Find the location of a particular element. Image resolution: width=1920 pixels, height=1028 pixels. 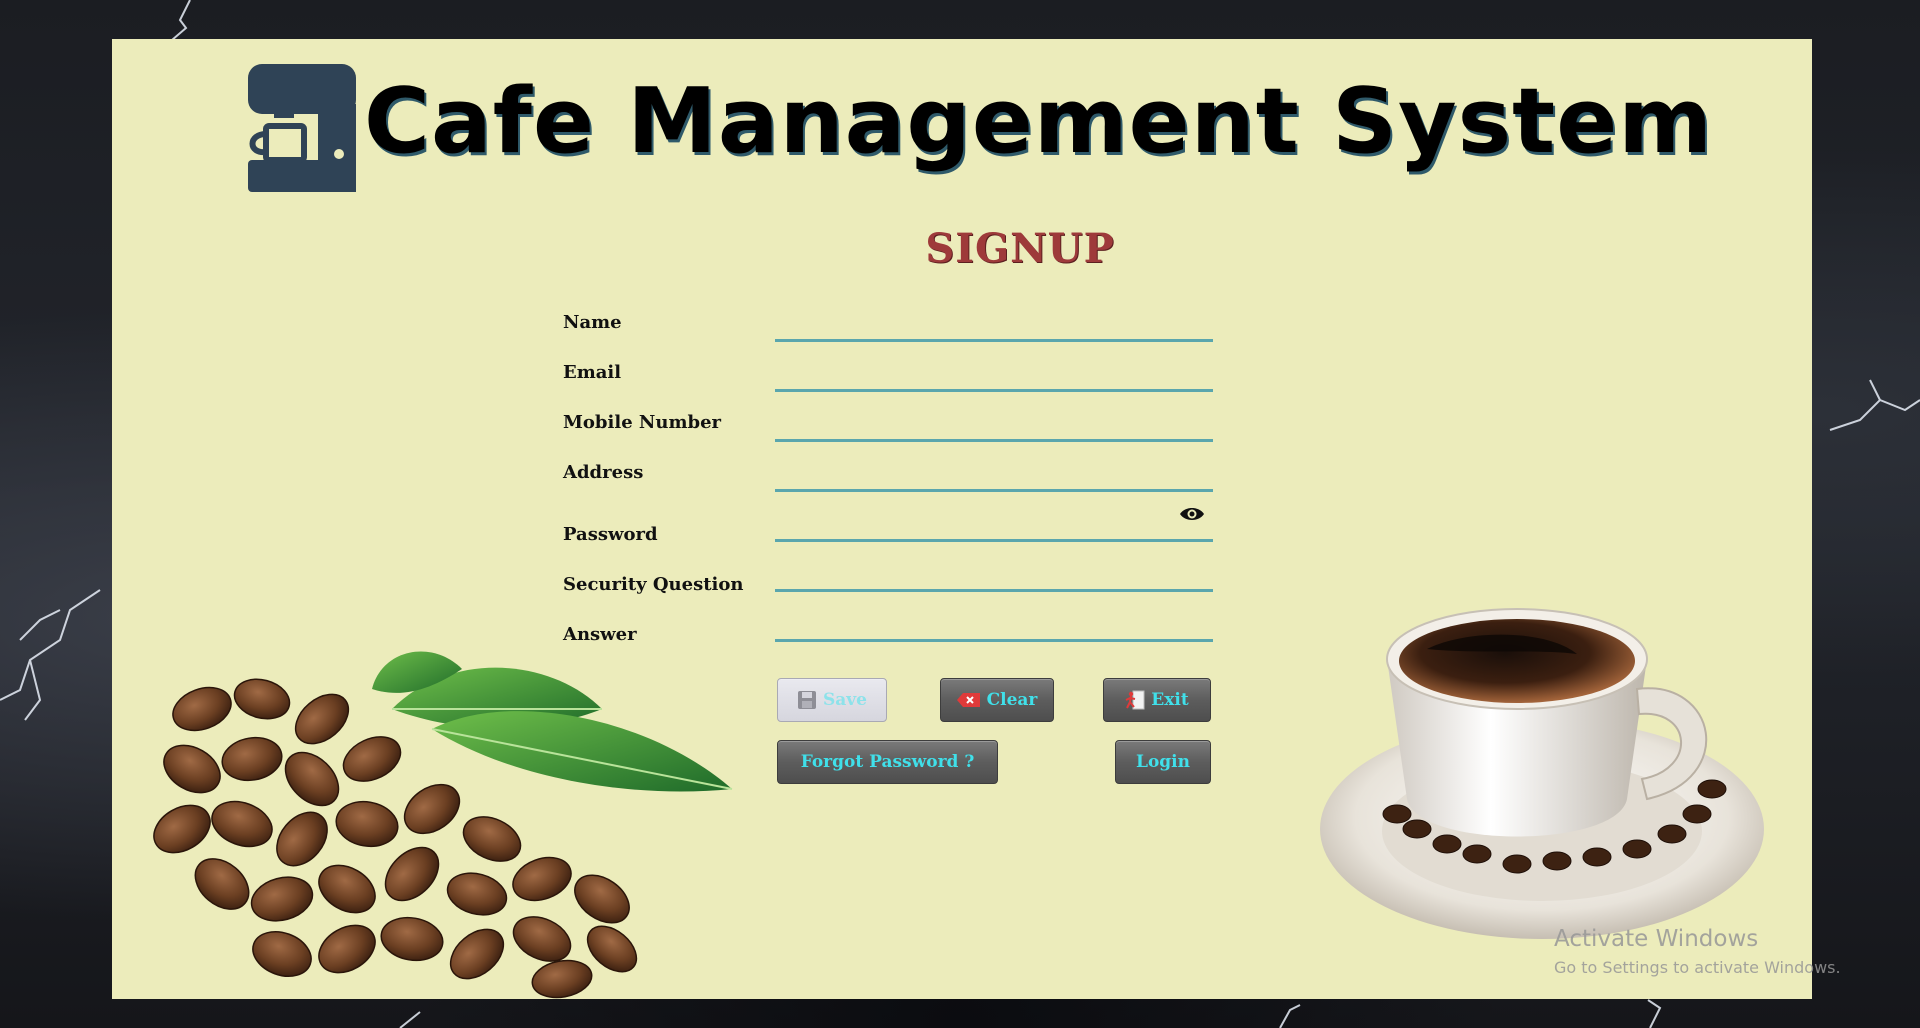

answer-field is located at coordinates (994, 627).